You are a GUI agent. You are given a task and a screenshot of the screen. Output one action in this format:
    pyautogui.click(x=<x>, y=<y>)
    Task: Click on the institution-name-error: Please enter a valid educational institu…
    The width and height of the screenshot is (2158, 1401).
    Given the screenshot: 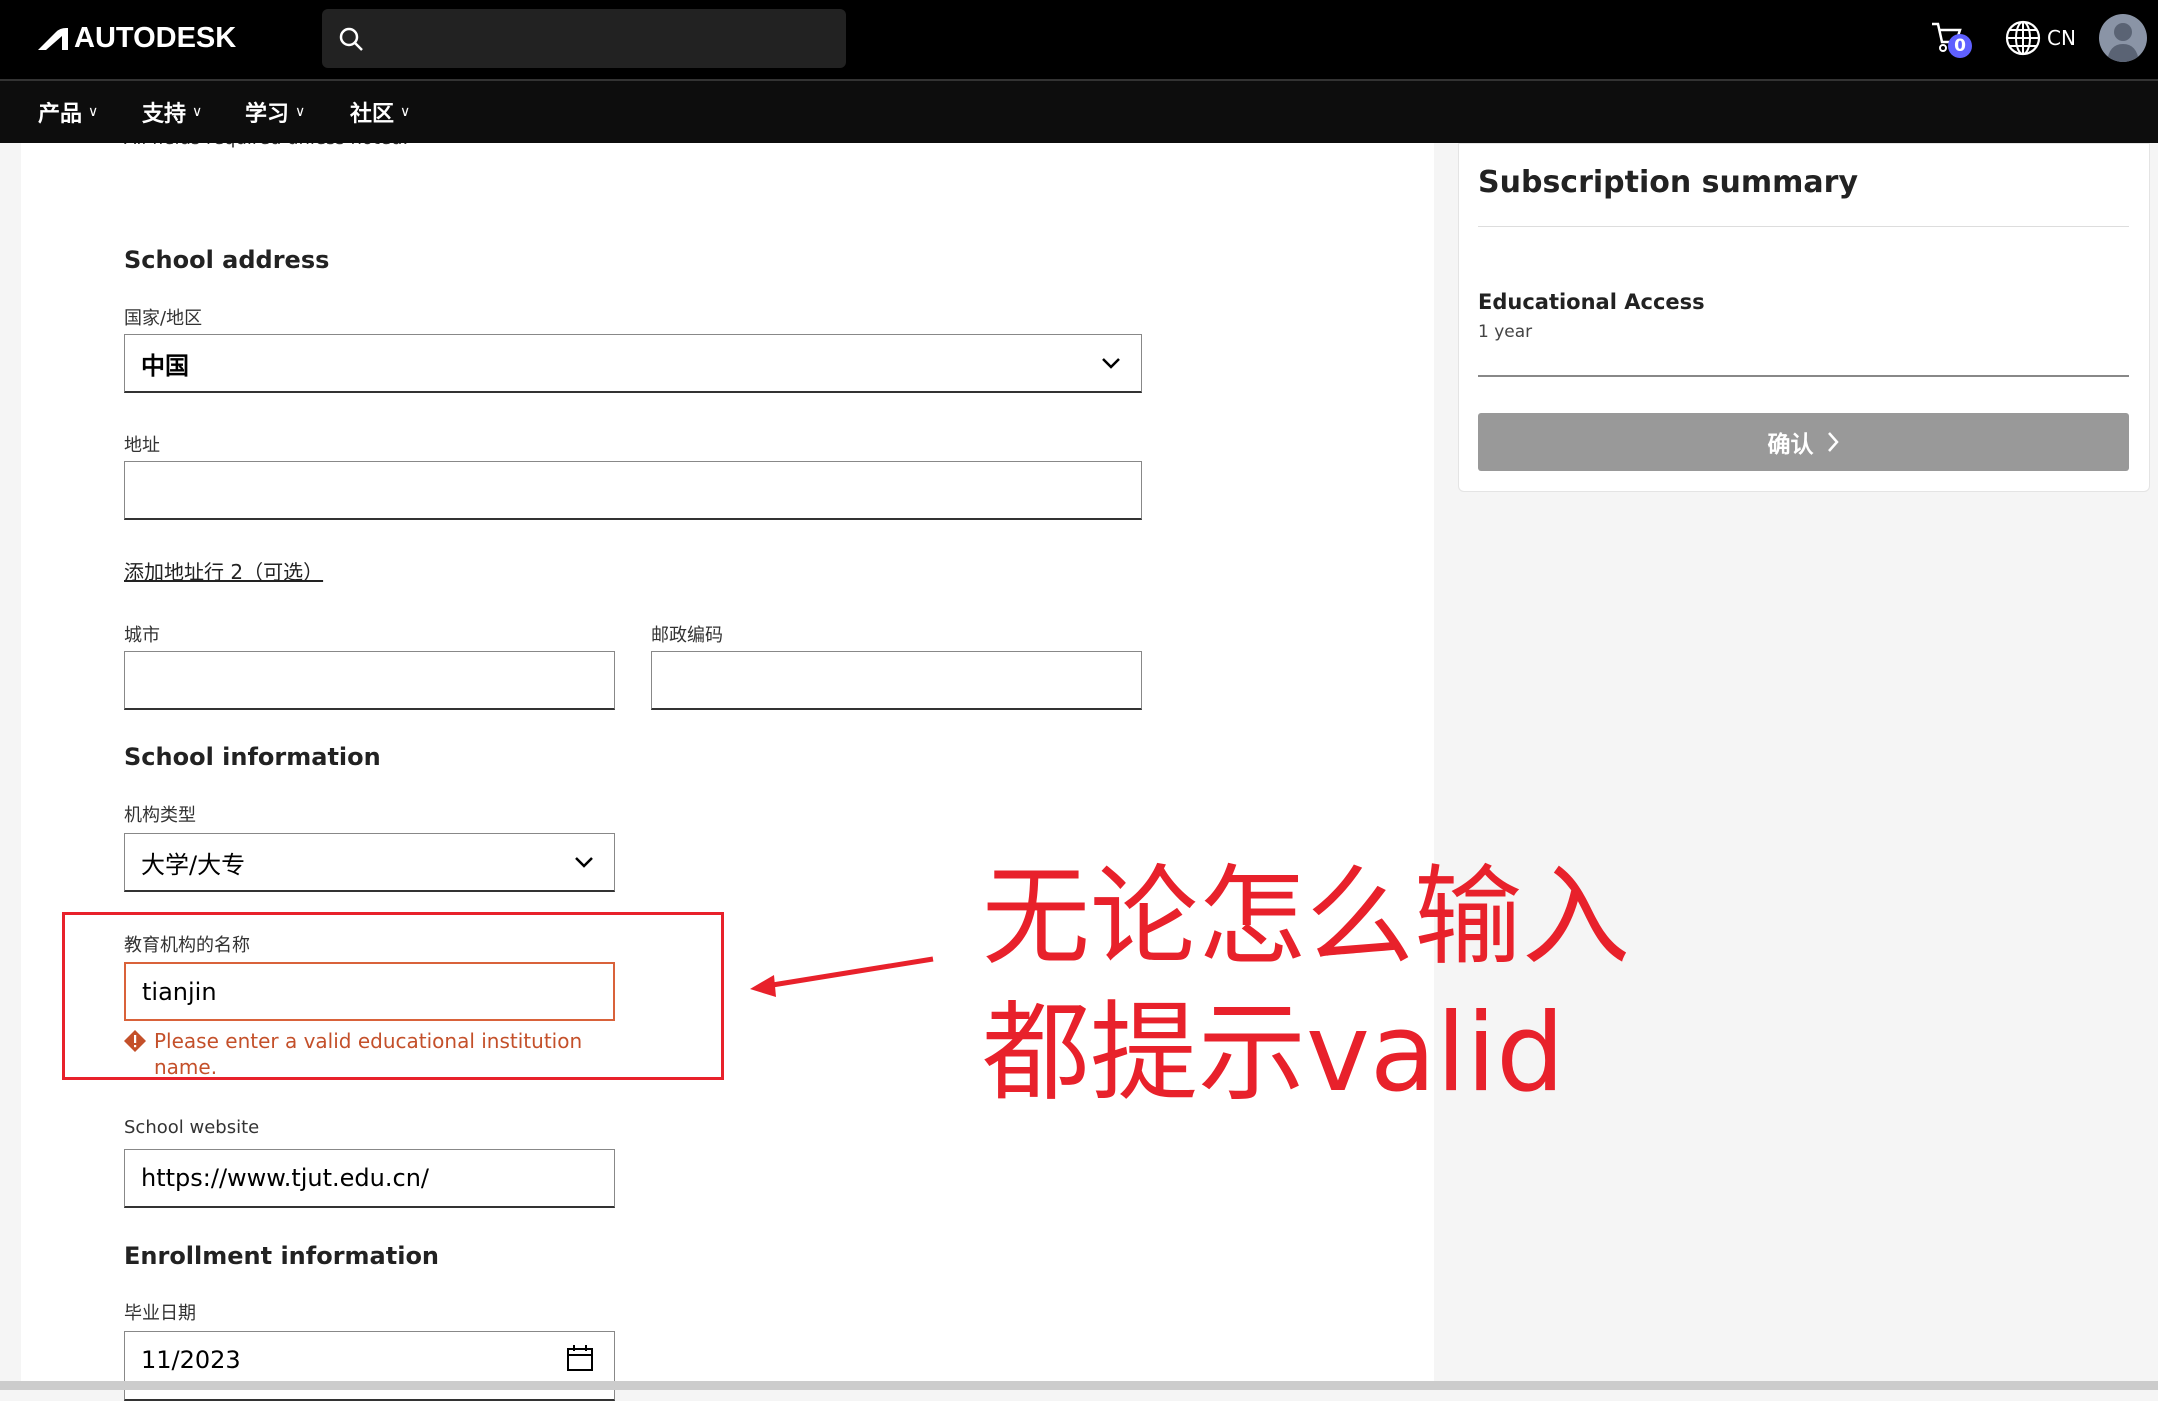 What is the action you would take?
    pyautogui.click(x=364, y=1054)
    